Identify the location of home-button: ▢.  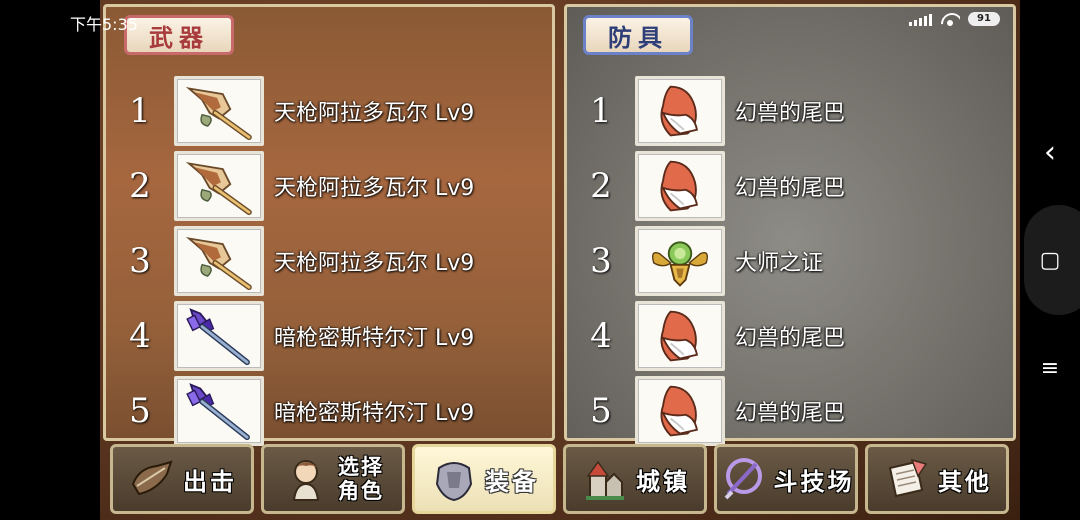
(1050, 260).